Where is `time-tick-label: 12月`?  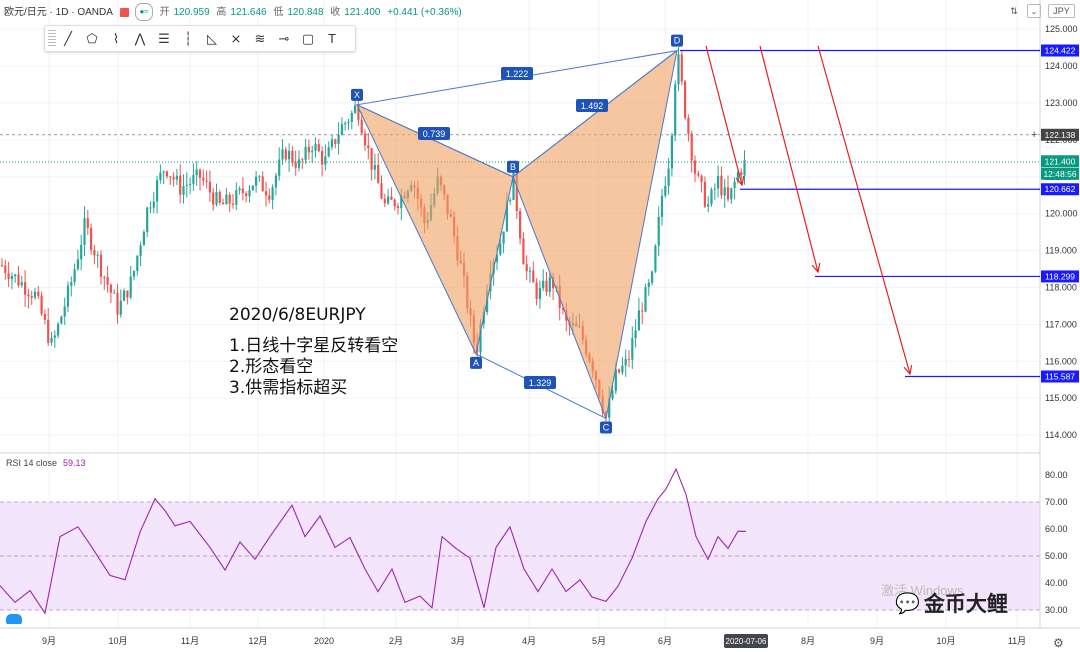
time-tick-label: 12月 is located at coordinates (257, 641).